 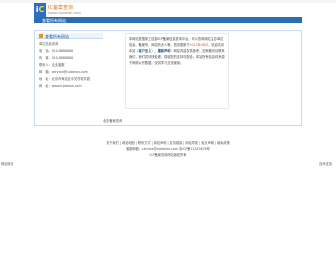 What do you see at coordinates (41, 36) in the screenshot?
I see `bullet-icon` at bounding box center [41, 36].